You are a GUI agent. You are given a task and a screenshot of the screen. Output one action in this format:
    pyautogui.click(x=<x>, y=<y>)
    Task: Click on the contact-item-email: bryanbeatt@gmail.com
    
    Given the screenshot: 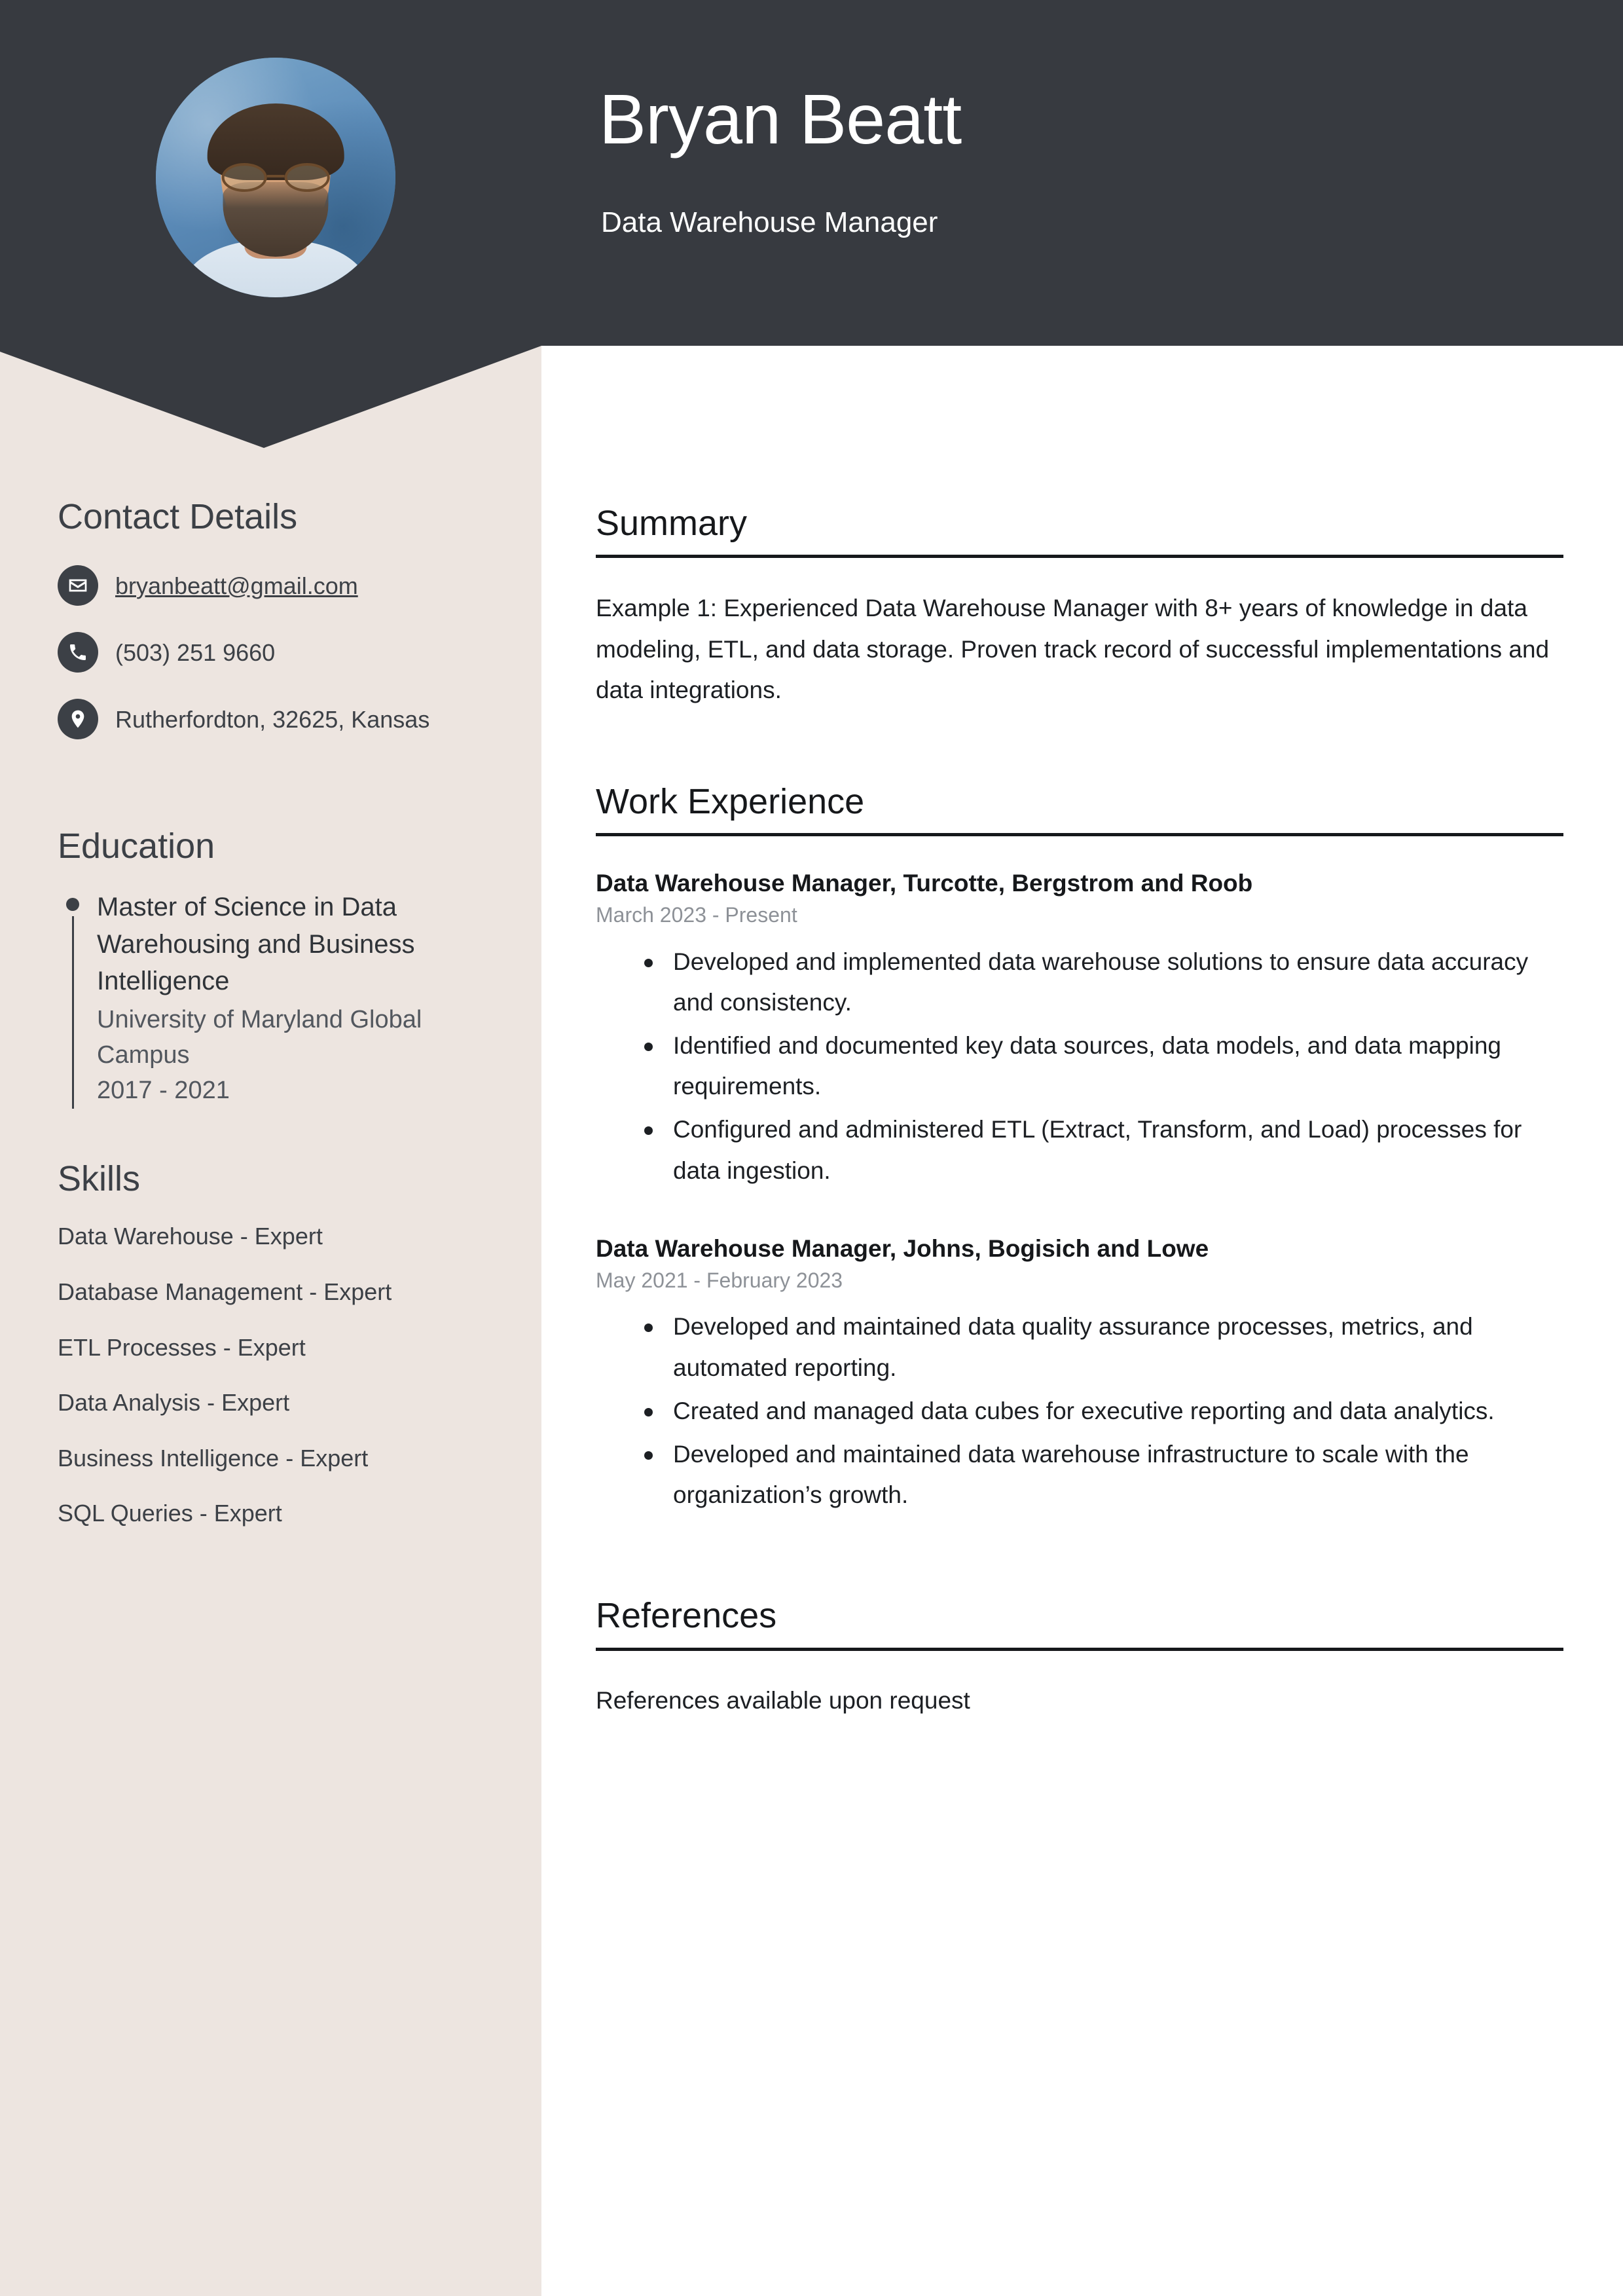 What is the action you would take?
    pyautogui.click(x=280, y=586)
    